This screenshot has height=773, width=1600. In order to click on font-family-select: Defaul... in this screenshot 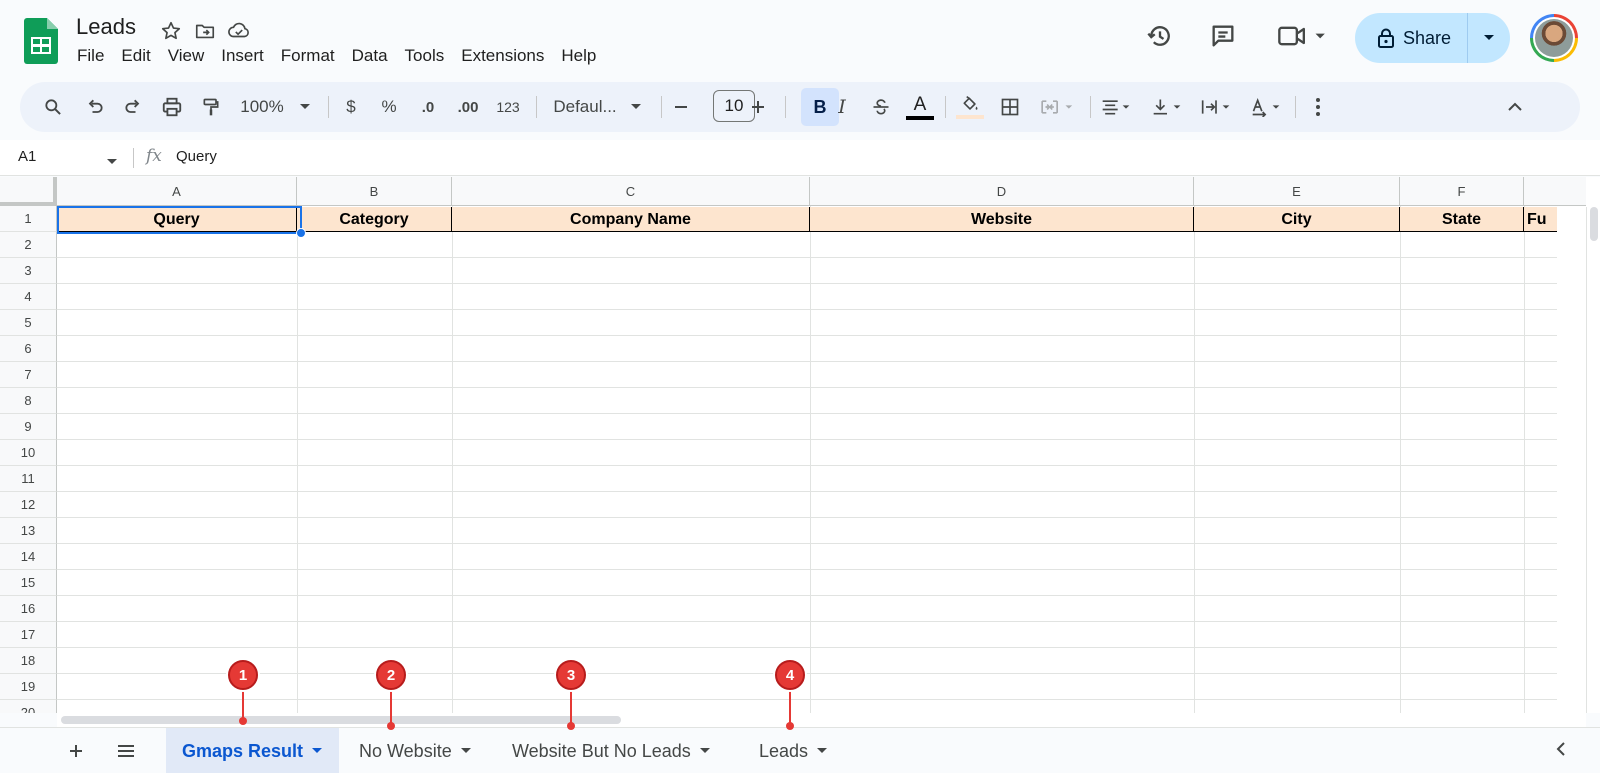, I will do `click(585, 107)`.